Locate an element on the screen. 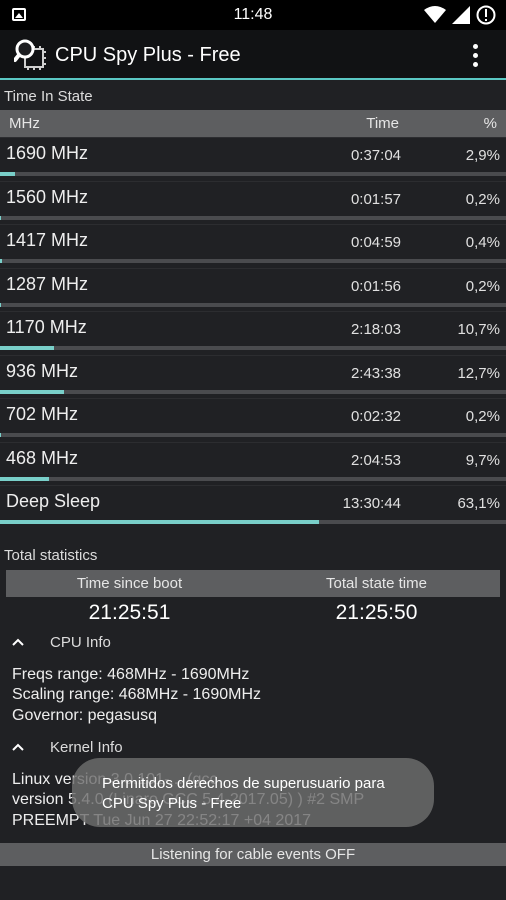  cpu-magnifier-icon is located at coordinates (30, 54).